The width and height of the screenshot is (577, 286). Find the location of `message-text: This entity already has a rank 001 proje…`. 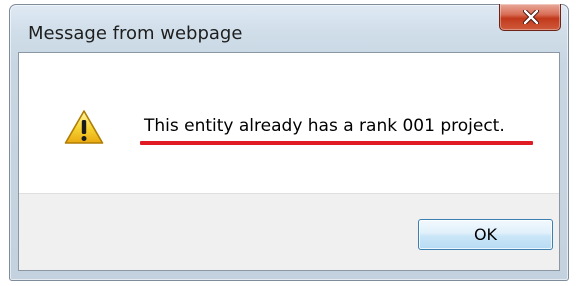

message-text: This entity already has a rank 001 proje… is located at coordinates (324, 126).